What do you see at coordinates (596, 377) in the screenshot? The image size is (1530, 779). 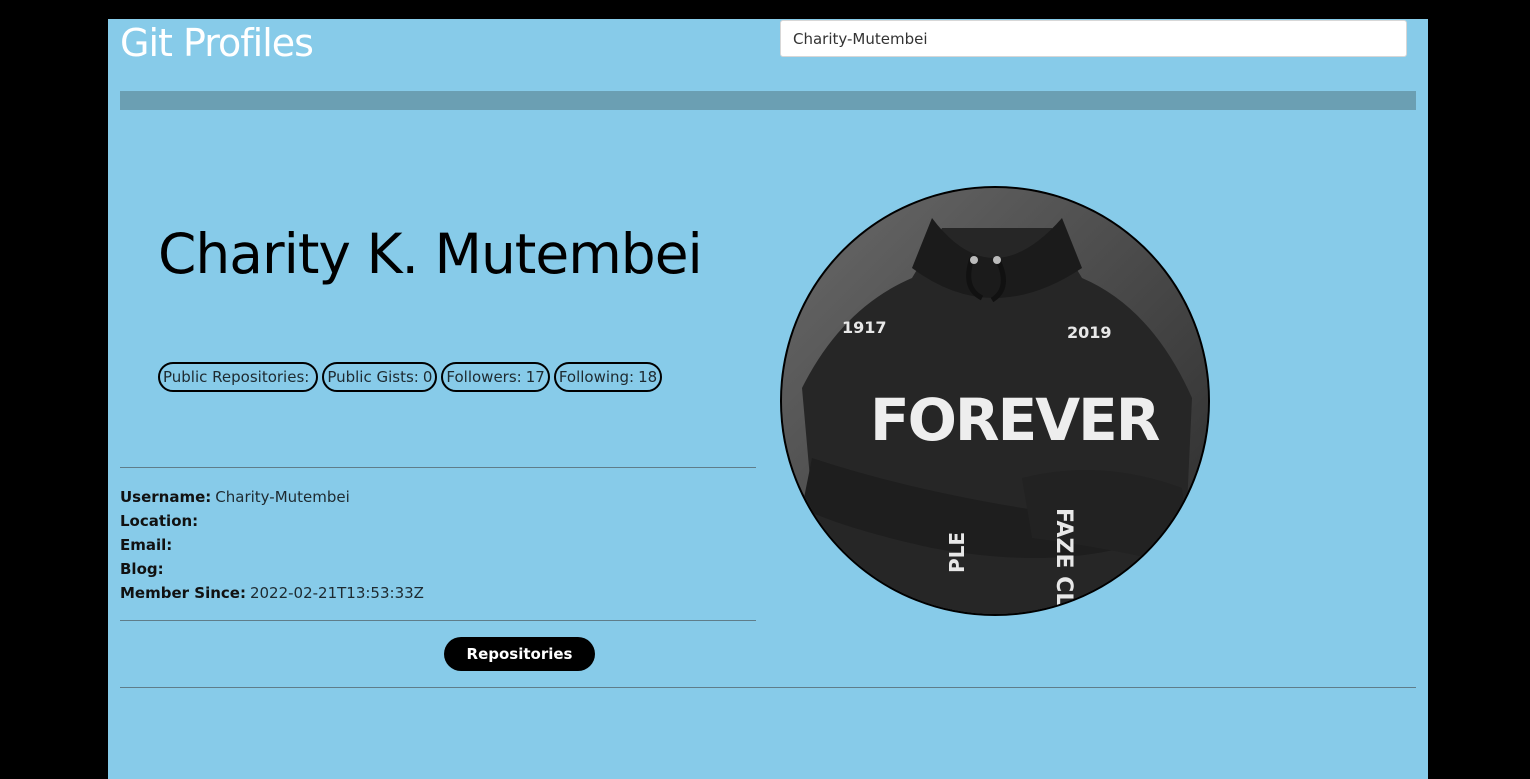 I see `badge-label: Following:` at bounding box center [596, 377].